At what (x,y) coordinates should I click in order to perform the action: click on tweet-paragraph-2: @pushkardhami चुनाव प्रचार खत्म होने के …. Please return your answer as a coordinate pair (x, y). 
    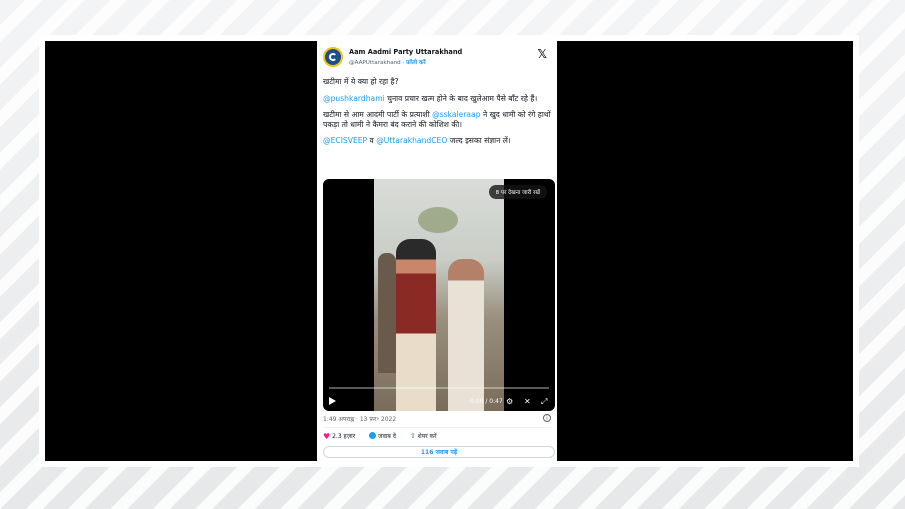
    Looking at the image, I should click on (438, 99).